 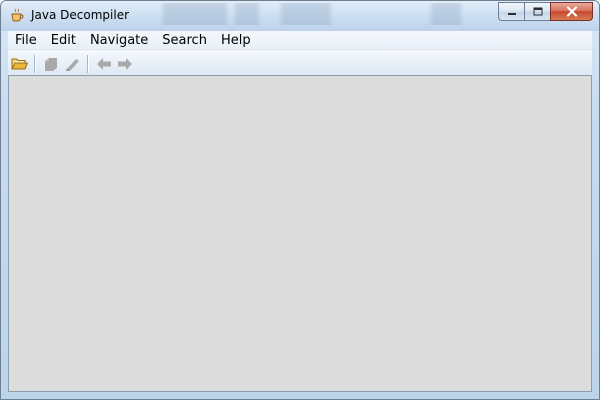 I want to click on coffee-cup-icon, so click(x=17, y=15).